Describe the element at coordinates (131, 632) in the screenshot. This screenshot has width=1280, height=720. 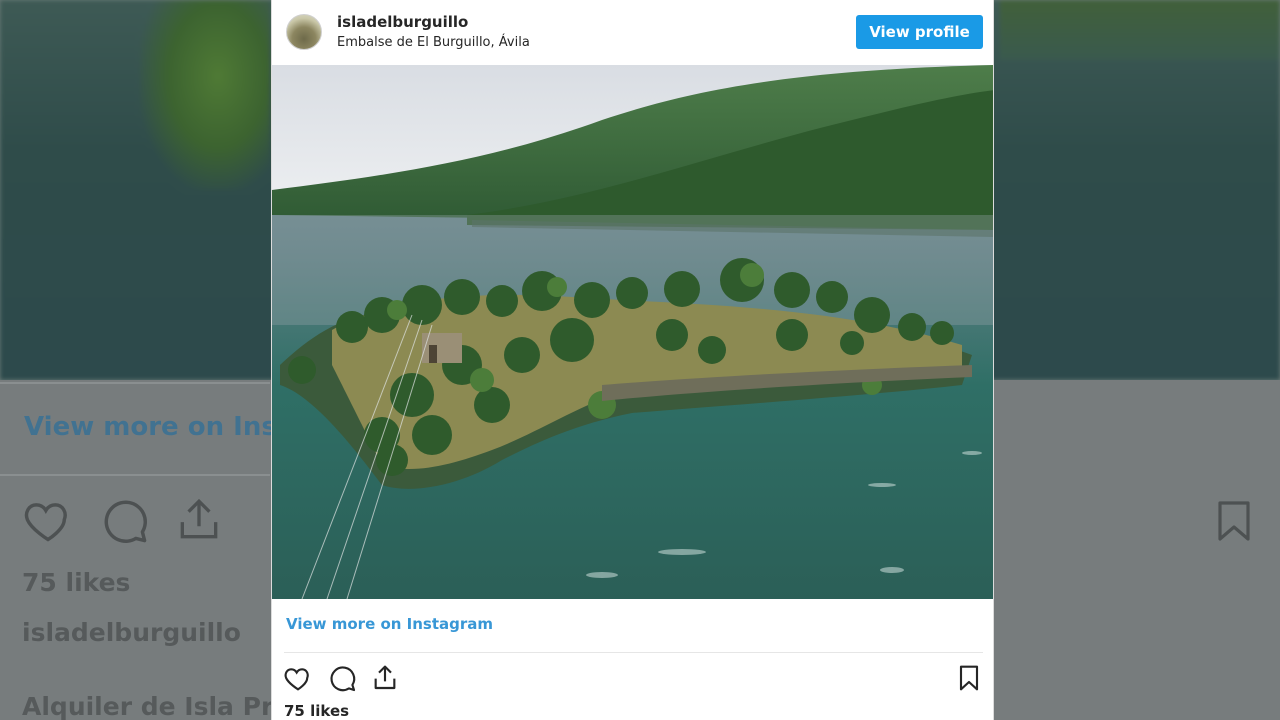
I see `backdrop-username: isladelburguillo` at that location.